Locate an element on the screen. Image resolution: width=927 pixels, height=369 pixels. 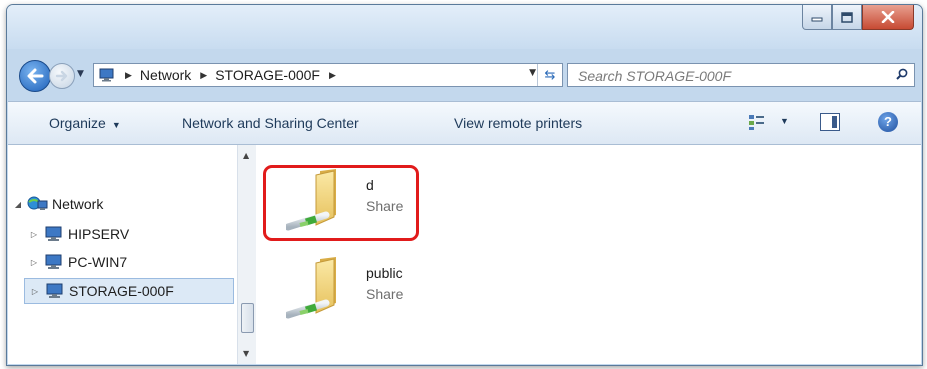
tree-item-storage-000f: ▷ STORAGE-000F is located at coordinates (129, 291).